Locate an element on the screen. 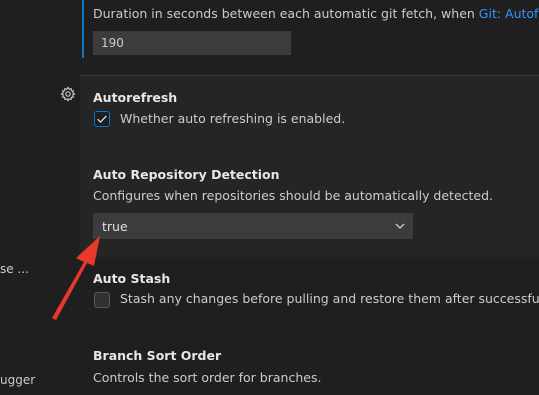 This screenshot has width=539, height=395. autofetch-setting-link: Git: Autofetch is located at coordinates (509, 13).